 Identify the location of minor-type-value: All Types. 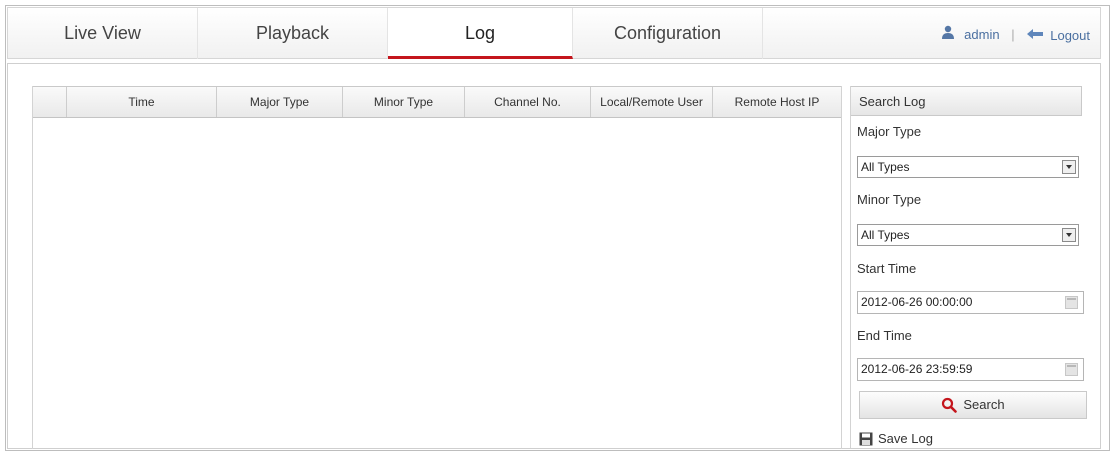
(885, 235).